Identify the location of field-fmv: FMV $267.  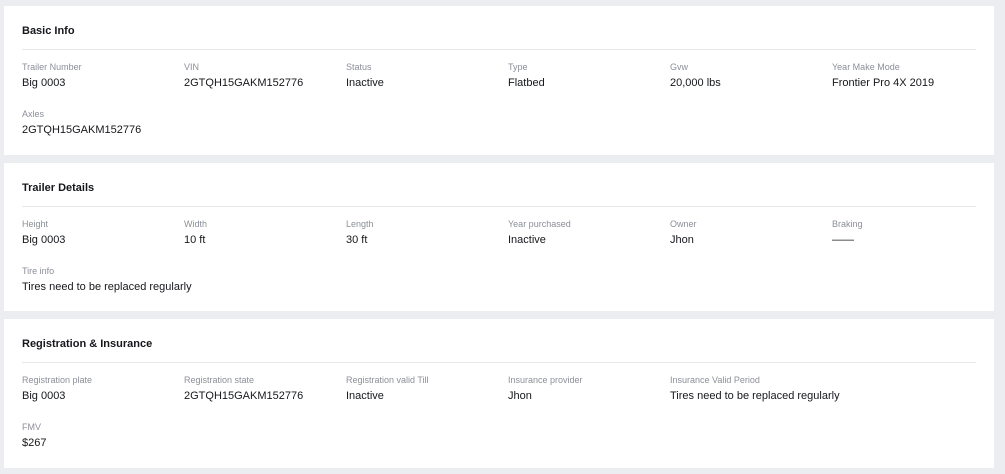
(102, 436).